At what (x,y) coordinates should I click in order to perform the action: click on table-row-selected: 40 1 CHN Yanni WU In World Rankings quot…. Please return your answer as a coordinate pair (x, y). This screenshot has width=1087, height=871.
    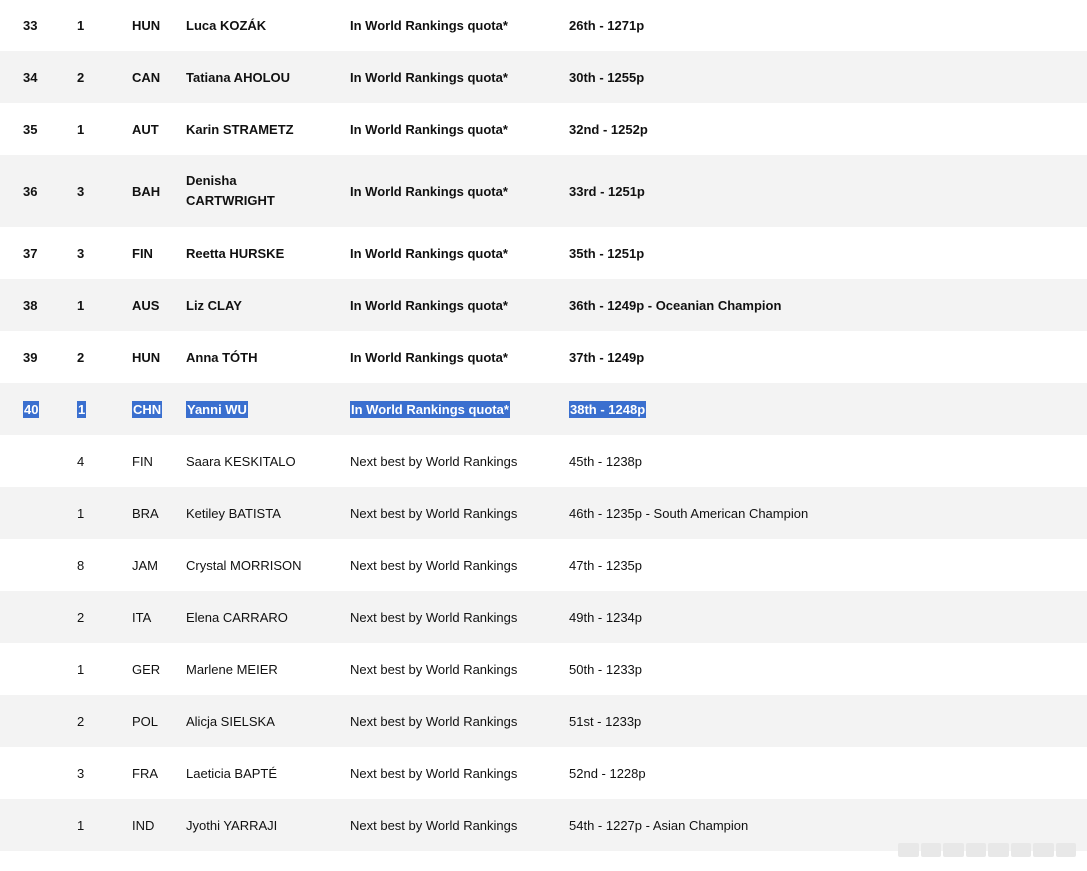
    Looking at the image, I should click on (543, 409).